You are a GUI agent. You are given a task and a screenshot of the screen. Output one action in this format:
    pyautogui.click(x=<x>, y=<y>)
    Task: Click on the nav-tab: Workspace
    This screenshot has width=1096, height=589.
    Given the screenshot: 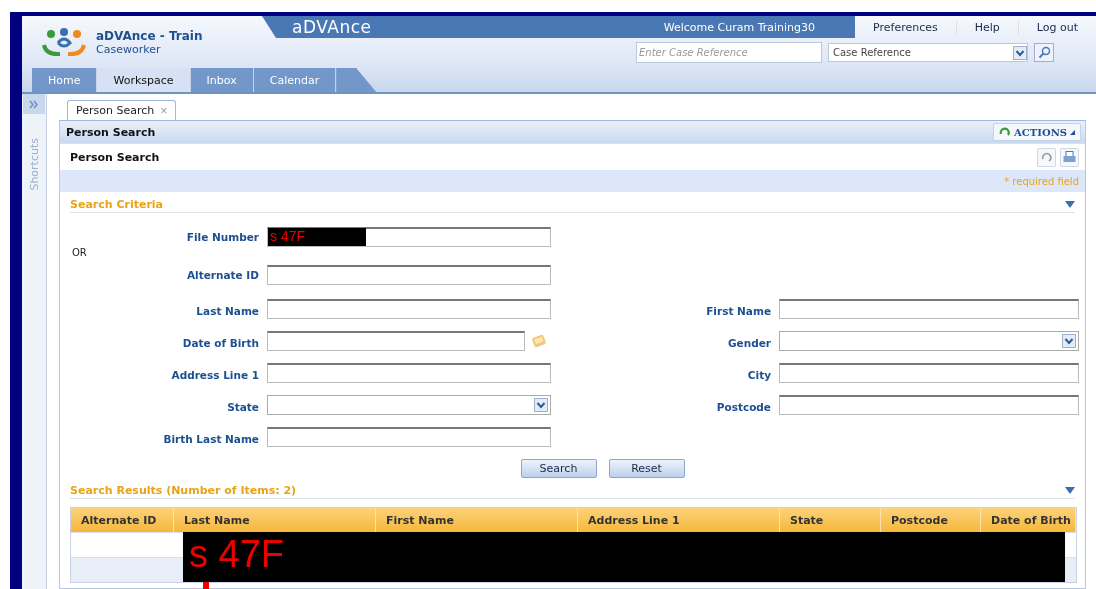 What is the action you would take?
    pyautogui.click(x=144, y=80)
    